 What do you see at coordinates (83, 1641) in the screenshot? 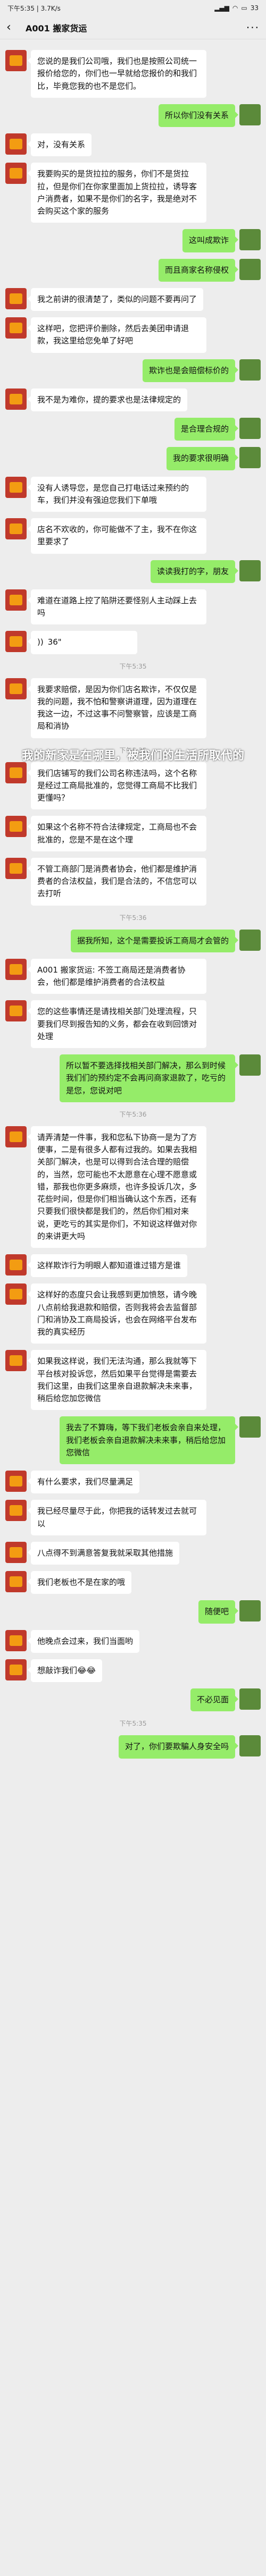
I see `message-bubble: 他晚点会过来，我们当面哟` at bounding box center [83, 1641].